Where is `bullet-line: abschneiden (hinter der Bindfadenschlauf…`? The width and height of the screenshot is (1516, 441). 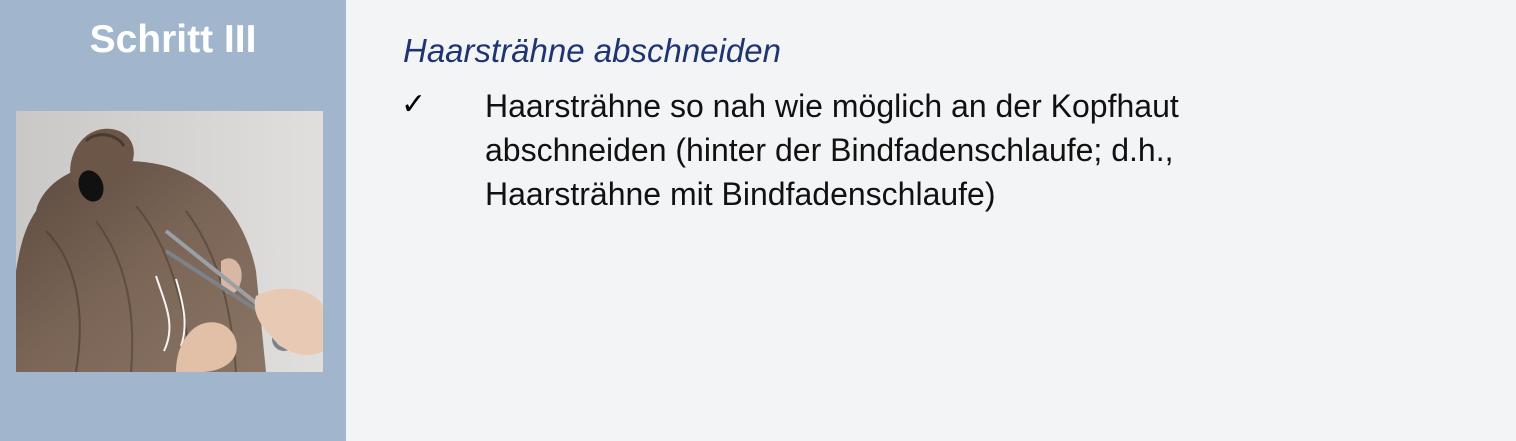 bullet-line: abschneiden (hinter der Bindfadenschlauf… is located at coordinates (829, 150).